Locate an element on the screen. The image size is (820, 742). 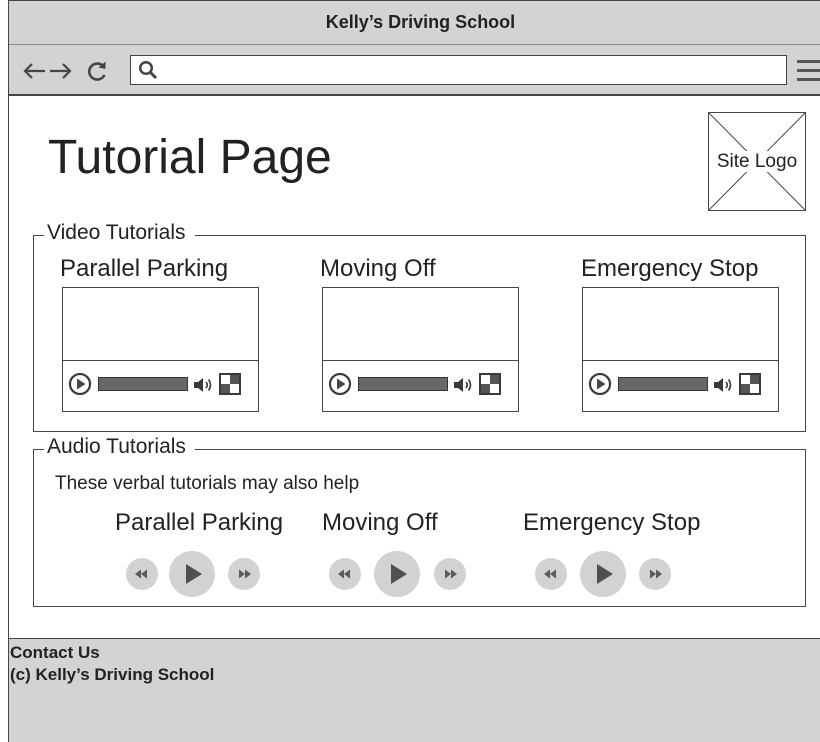
audio-intro-text: These verbal tutorials may also help is located at coordinates (207, 483).